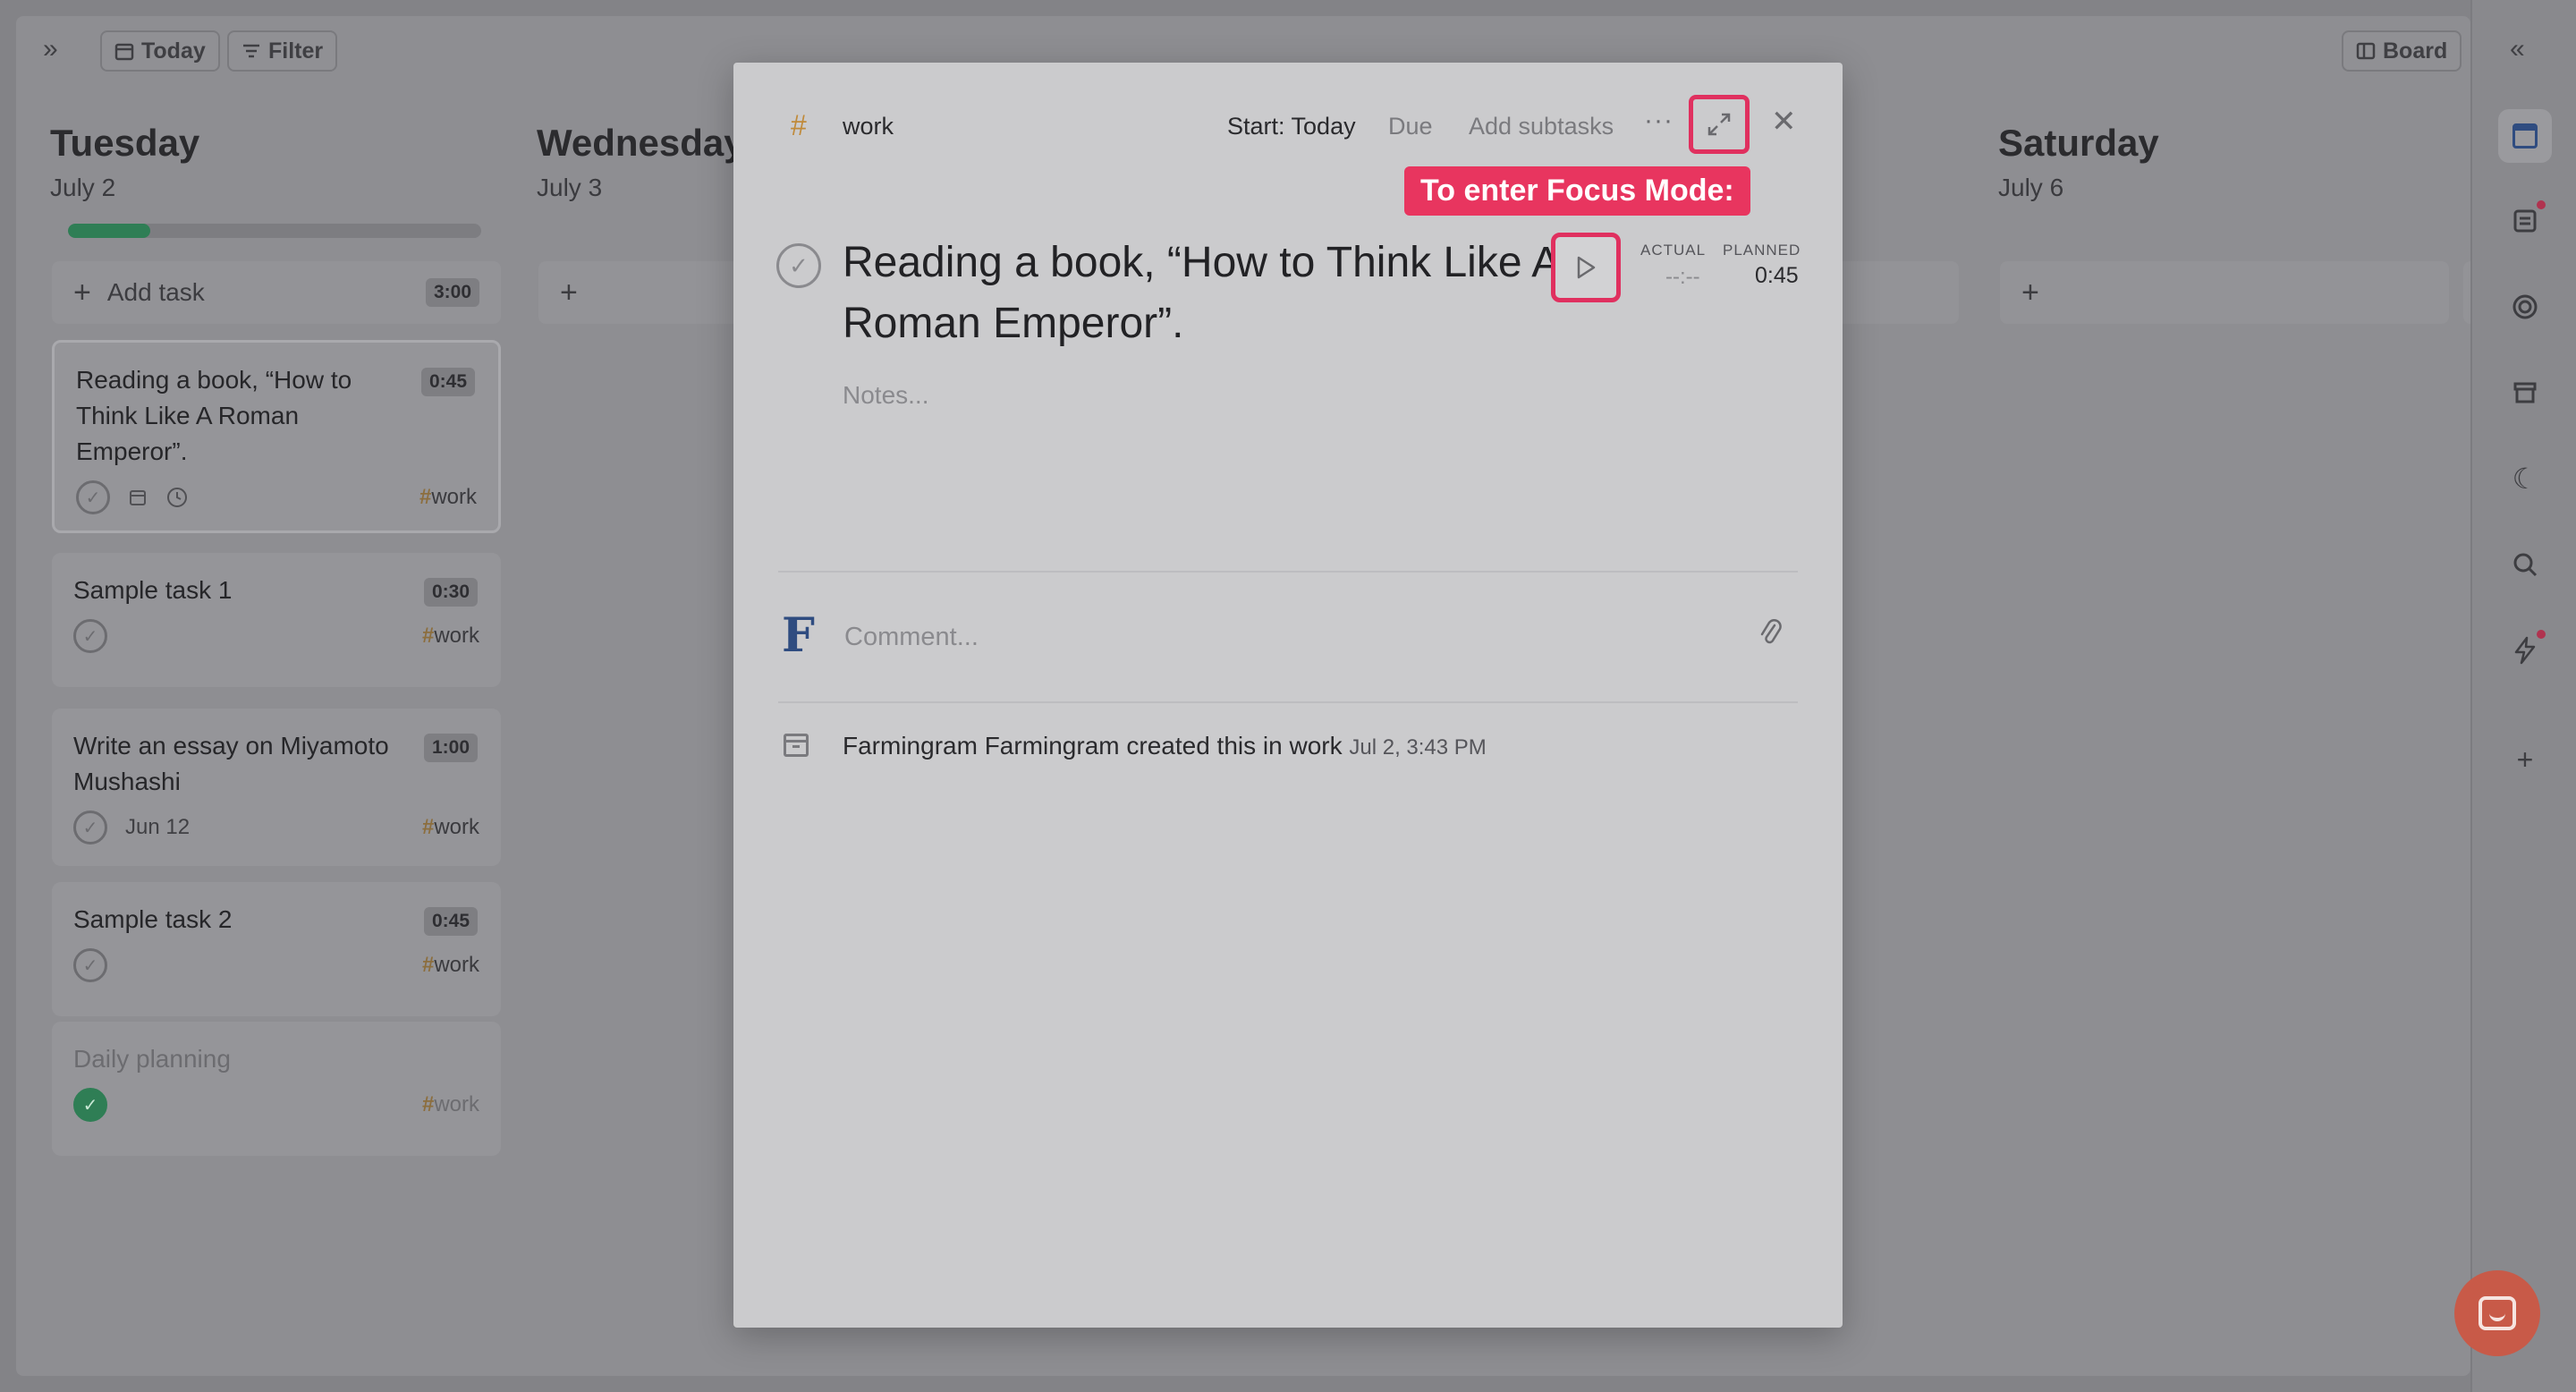 This screenshot has width=2576, height=1392. I want to click on day-name: Tuesday, so click(125, 143).